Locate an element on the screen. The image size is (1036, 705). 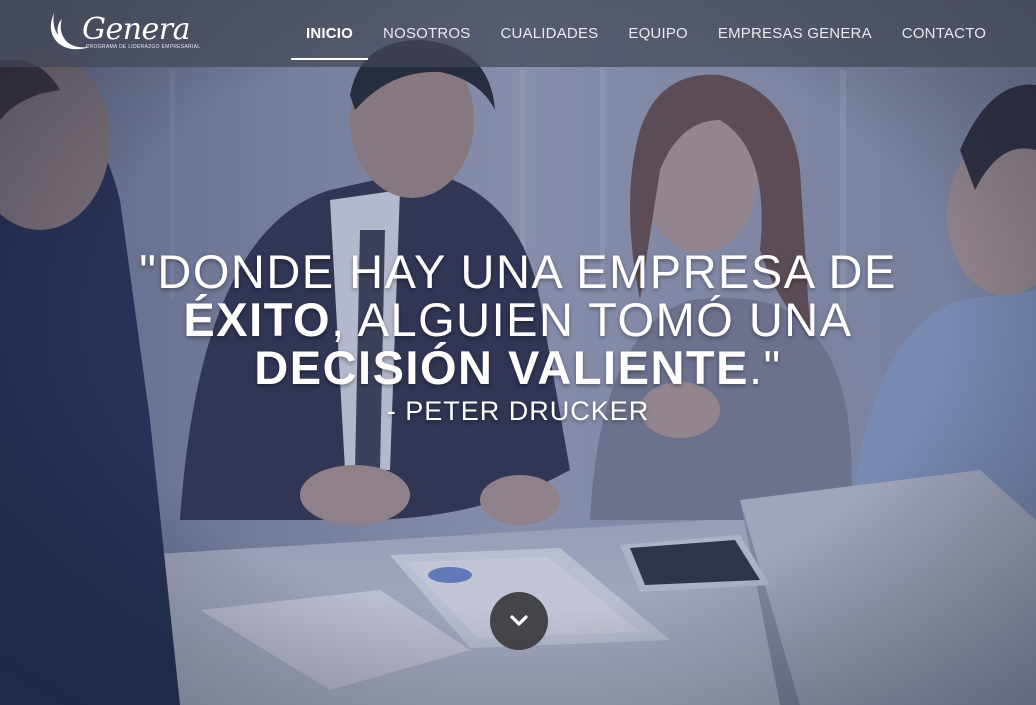
nav-item-cualidades: CUALIDADES is located at coordinates (550, 33).